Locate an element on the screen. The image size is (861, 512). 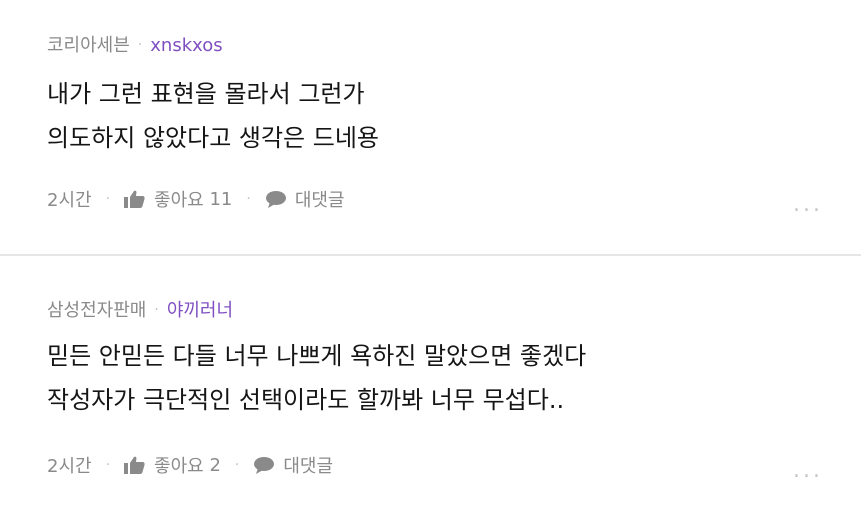
comment-actions: 2시간 · 좋아요 11 · 대댓글 is located at coordinates (196, 199).